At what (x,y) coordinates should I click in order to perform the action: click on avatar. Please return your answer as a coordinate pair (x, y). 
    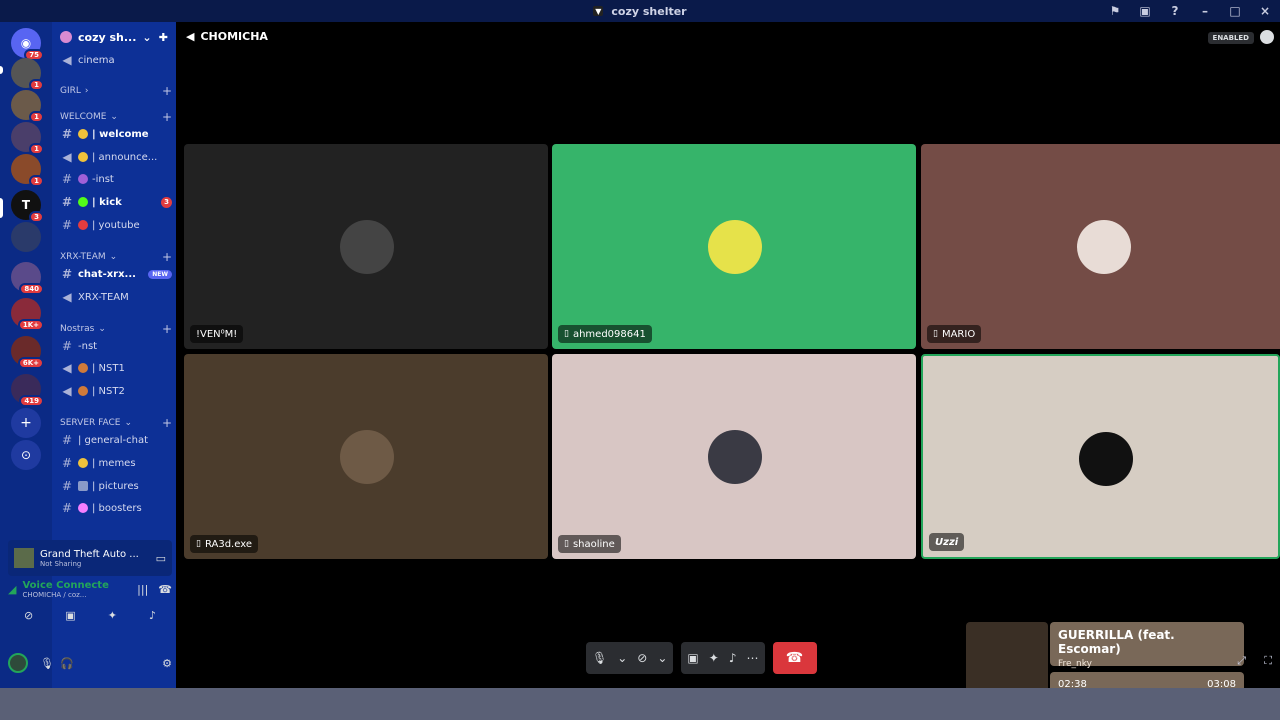
    Looking at the image, I should click on (18, 663).